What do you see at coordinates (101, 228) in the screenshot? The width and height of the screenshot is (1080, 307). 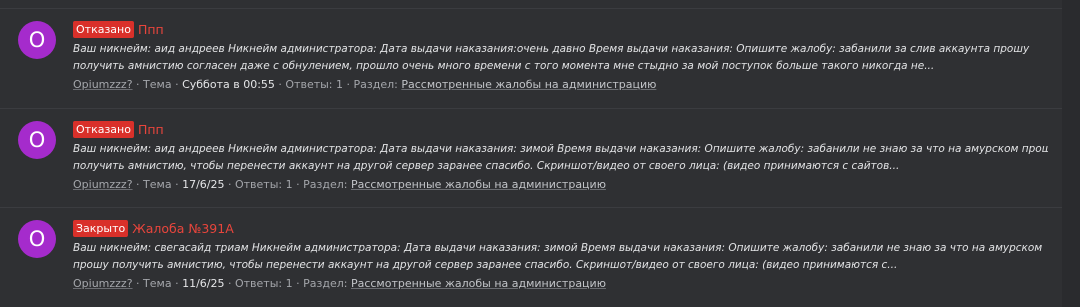 I see `status-badge: Закрыто` at bounding box center [101, 228].